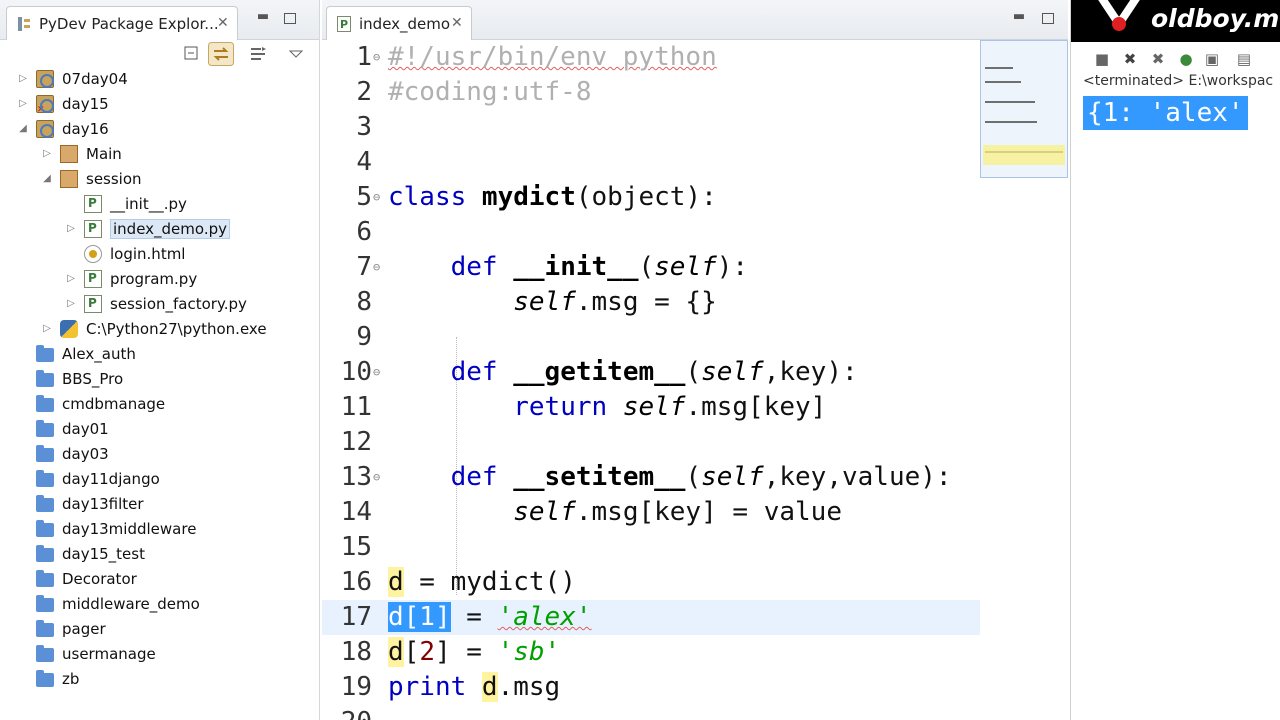 This screenshot has height=720, width=1280. Describe the element at coordinates (1024, 152) in the screenshot. I see `overview-line` at that location.